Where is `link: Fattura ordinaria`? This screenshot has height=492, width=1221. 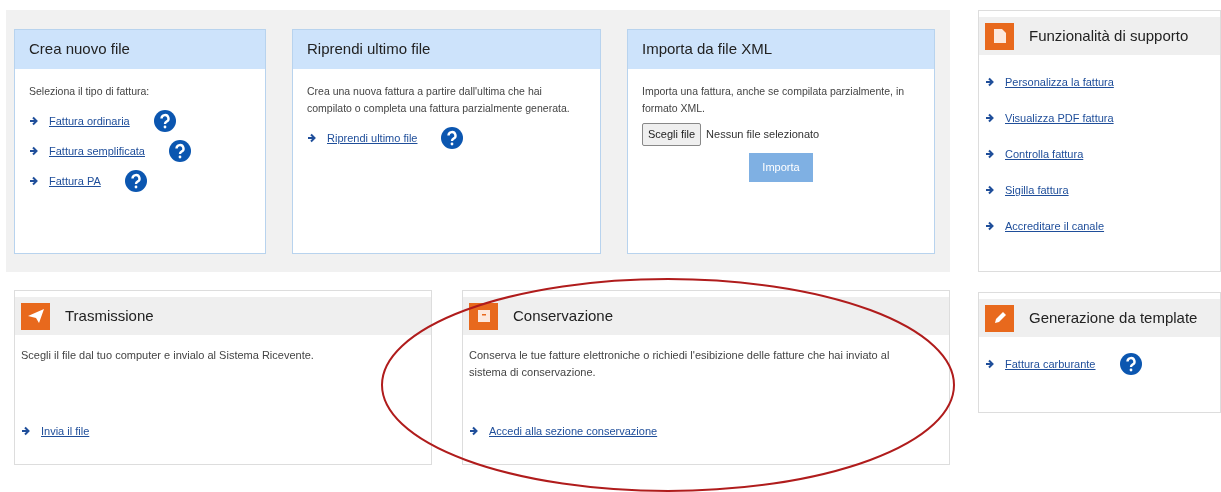
link: Fattura ordinaria is located at coordinates (89, 121).